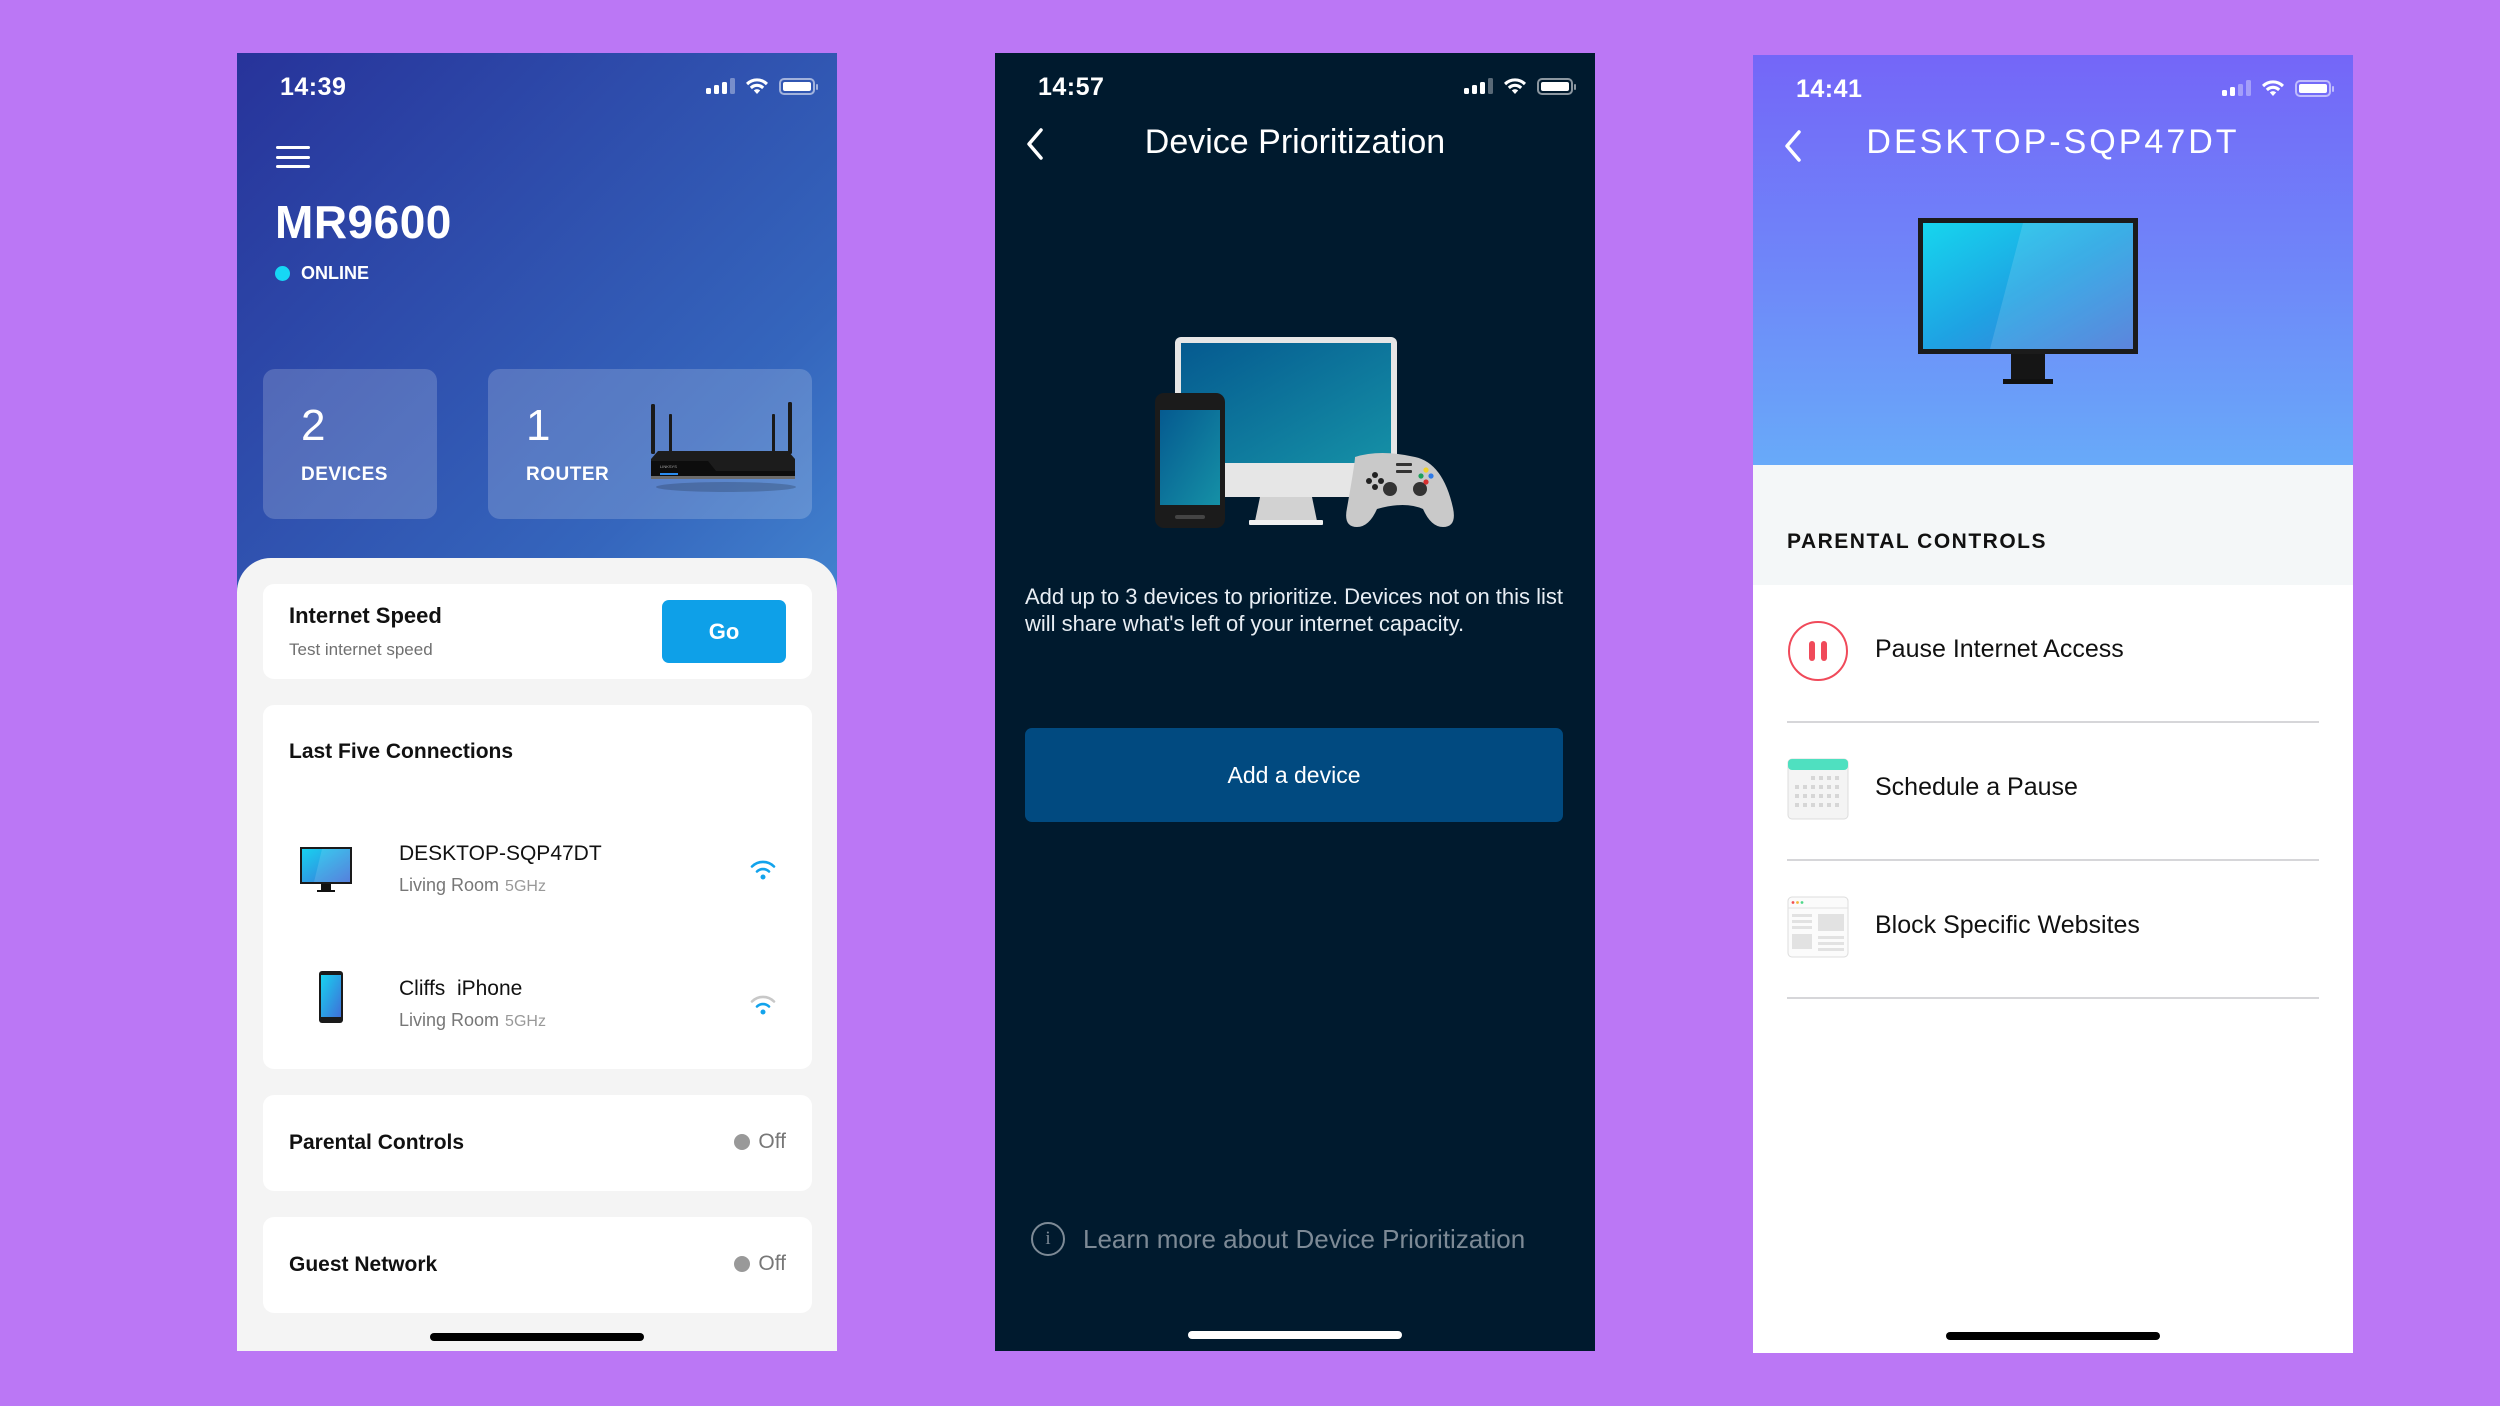 This screenshot has width=2500, height=1406. Describe the element at coordinates (1818, 927) in the screenshot. I see `browser-window-icon` at that location.